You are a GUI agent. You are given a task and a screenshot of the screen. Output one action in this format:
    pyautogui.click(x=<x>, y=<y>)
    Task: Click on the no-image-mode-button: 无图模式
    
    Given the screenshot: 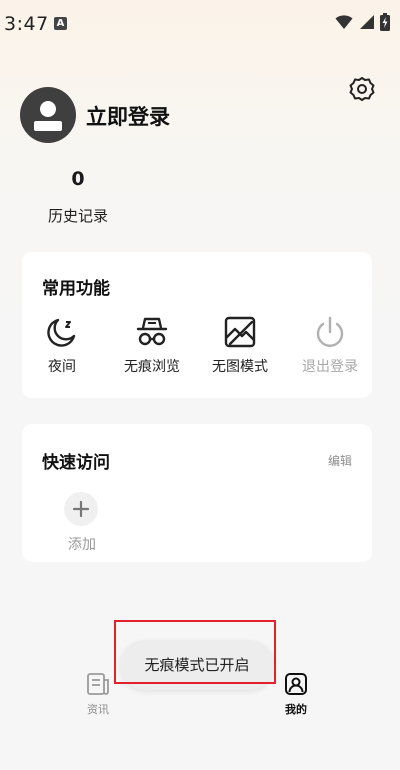 What is the action you would take?
    pyautogui.click(x=240, y=345)
    